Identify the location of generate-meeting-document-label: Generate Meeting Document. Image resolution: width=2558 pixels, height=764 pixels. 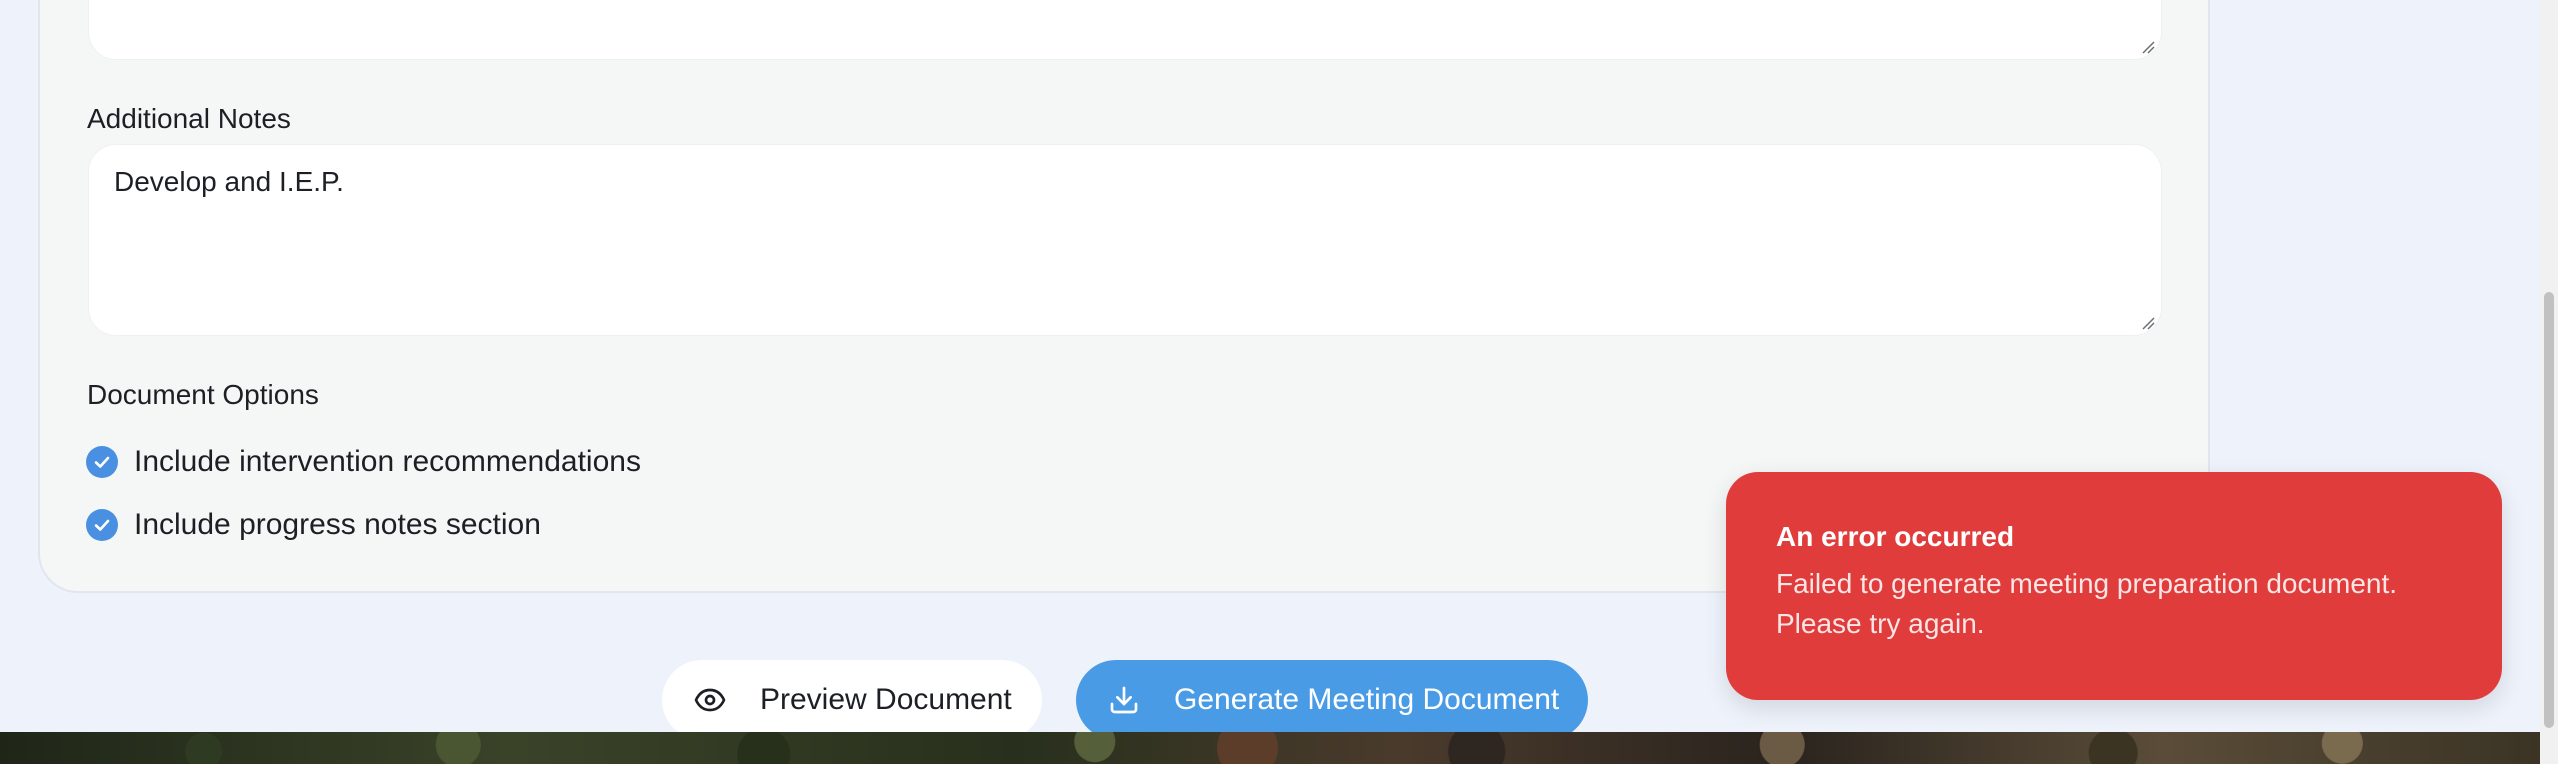
(1367, 699).